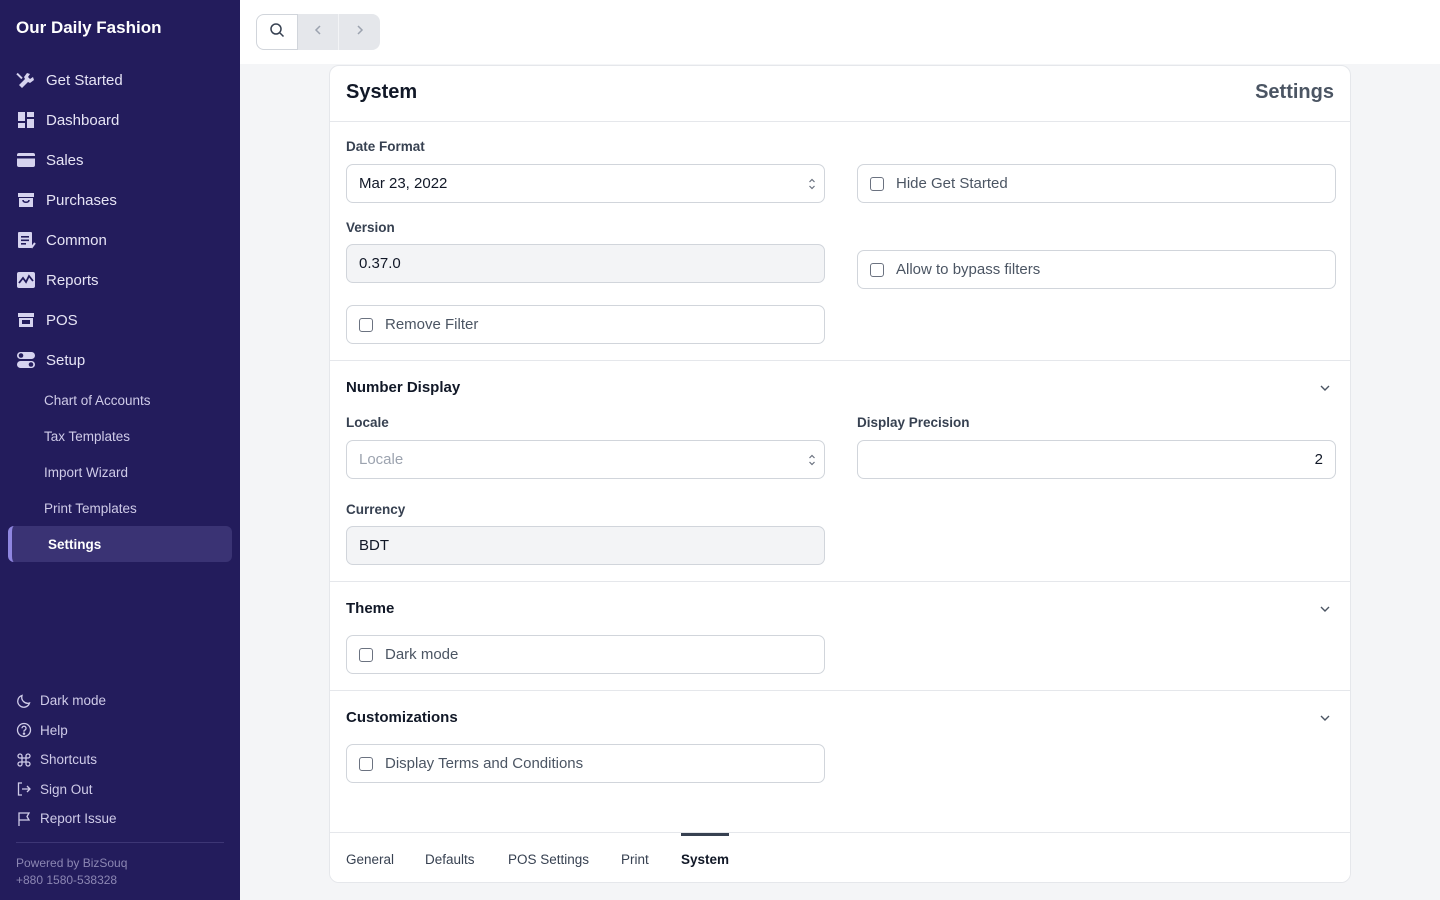 The image size is (1440, 900). Describe the element at coordinates (84, 80) in the screenshot. I see `sidebar-item-label: Get Started` at that location.